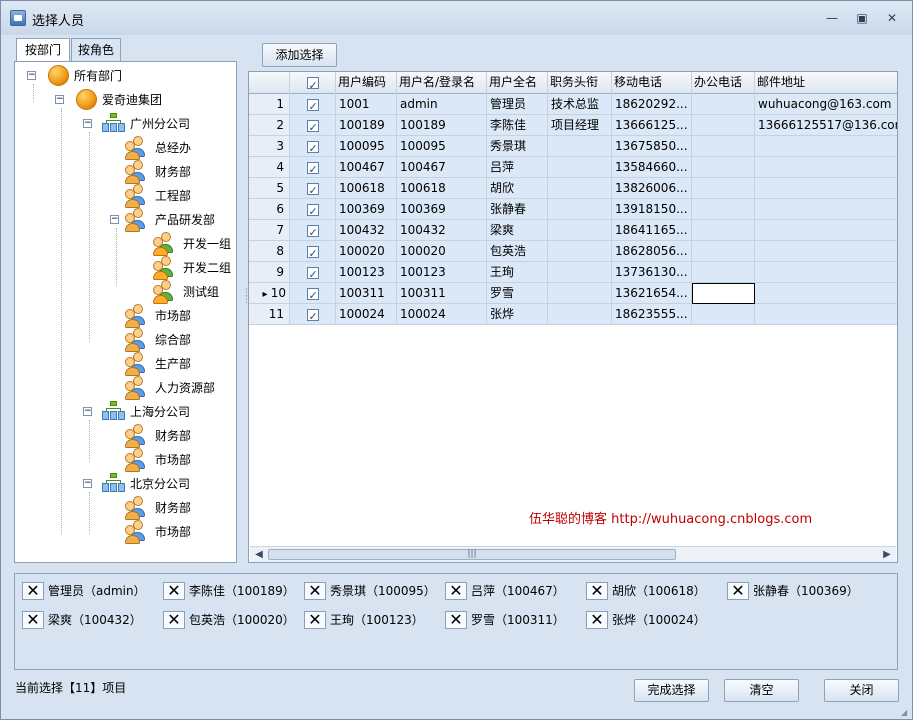 The width and height of the screenshot is (913, 720). I want to click on tree-node-team: 开发二组, so click(193, 268).